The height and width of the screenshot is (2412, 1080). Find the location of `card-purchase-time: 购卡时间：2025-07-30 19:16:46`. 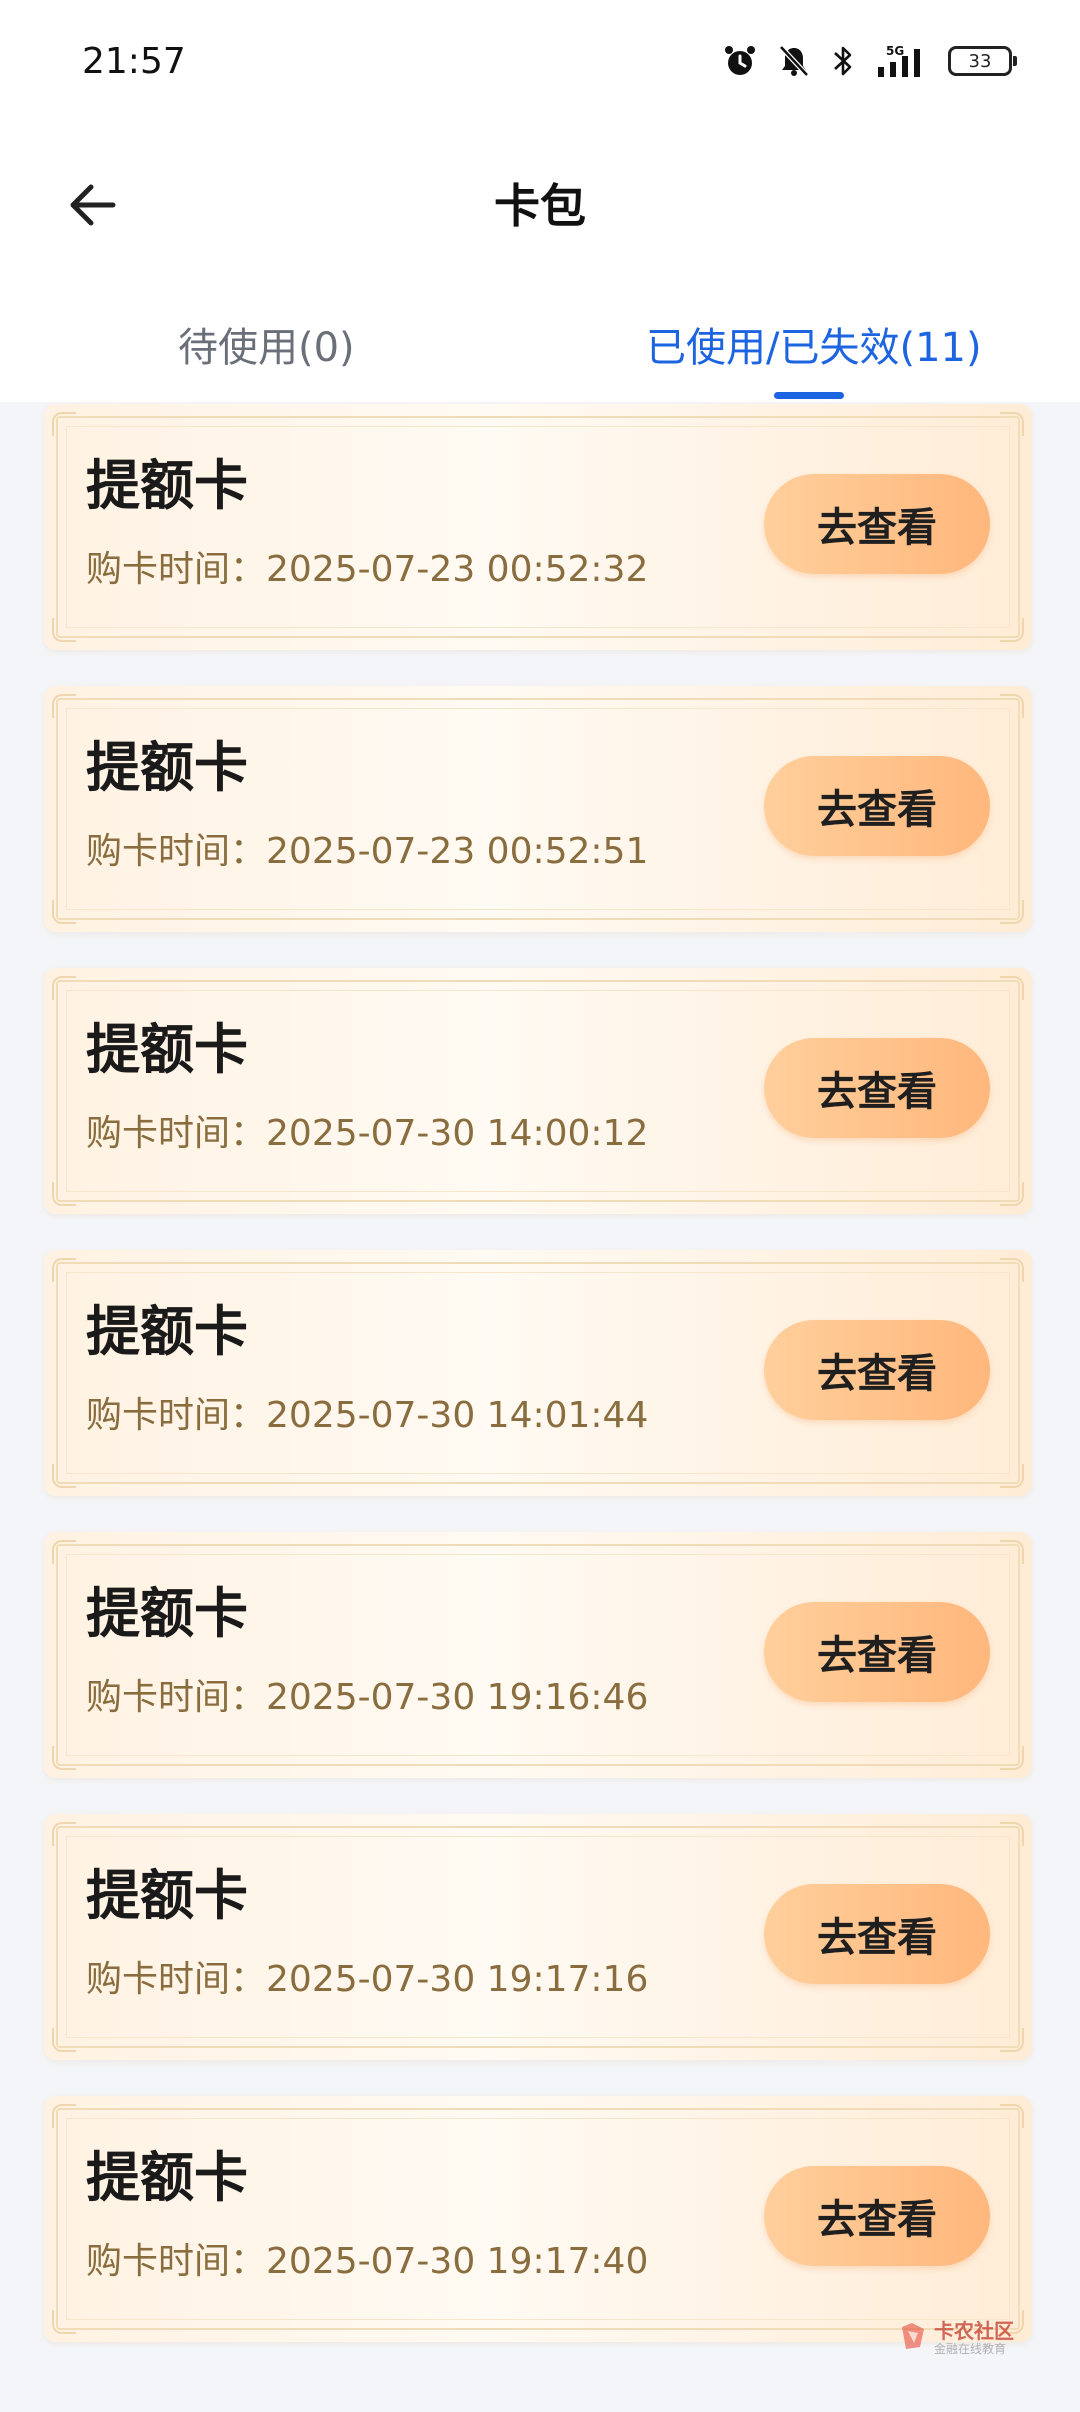

card-purchase-time: 购卡时间：2025-07-30 19:16:46 is located at coordinates (367, 1698).